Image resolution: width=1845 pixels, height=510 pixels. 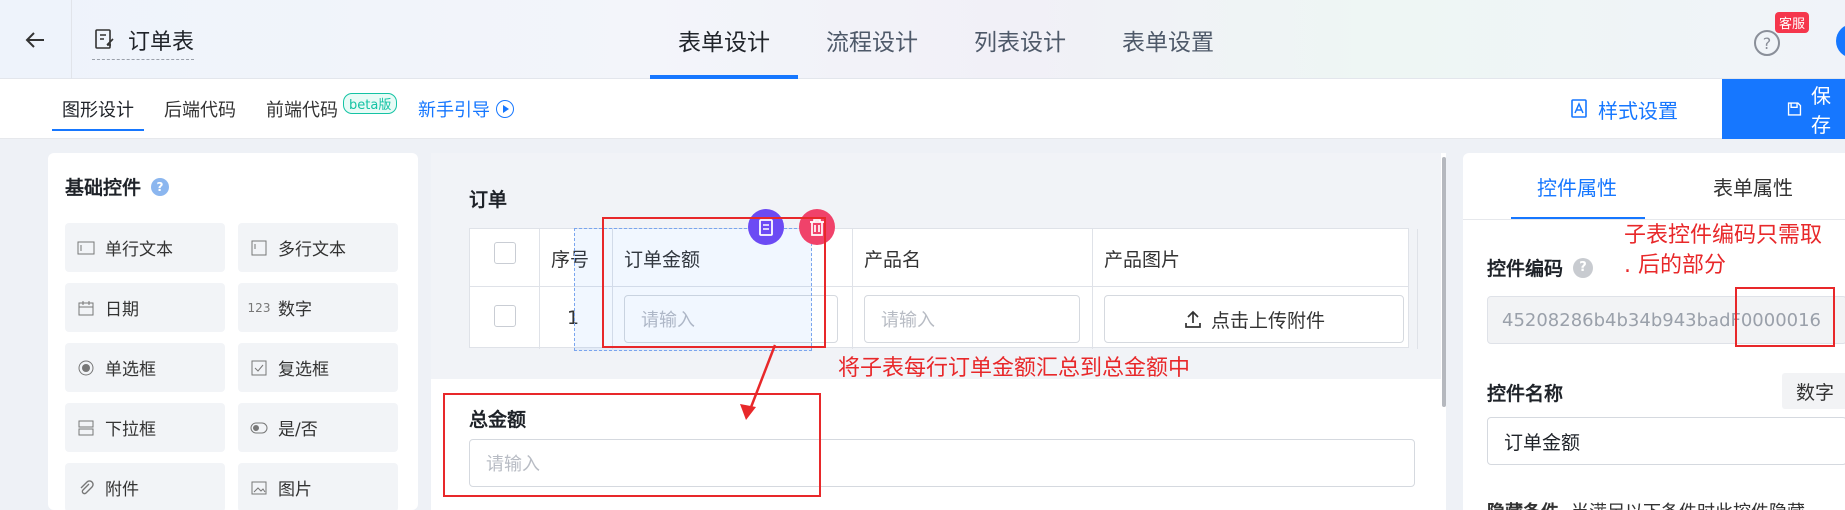 I want to click on annotation-code-note: 子表控件编码只需取 . 后的部分, so click(x=1723, y=250).